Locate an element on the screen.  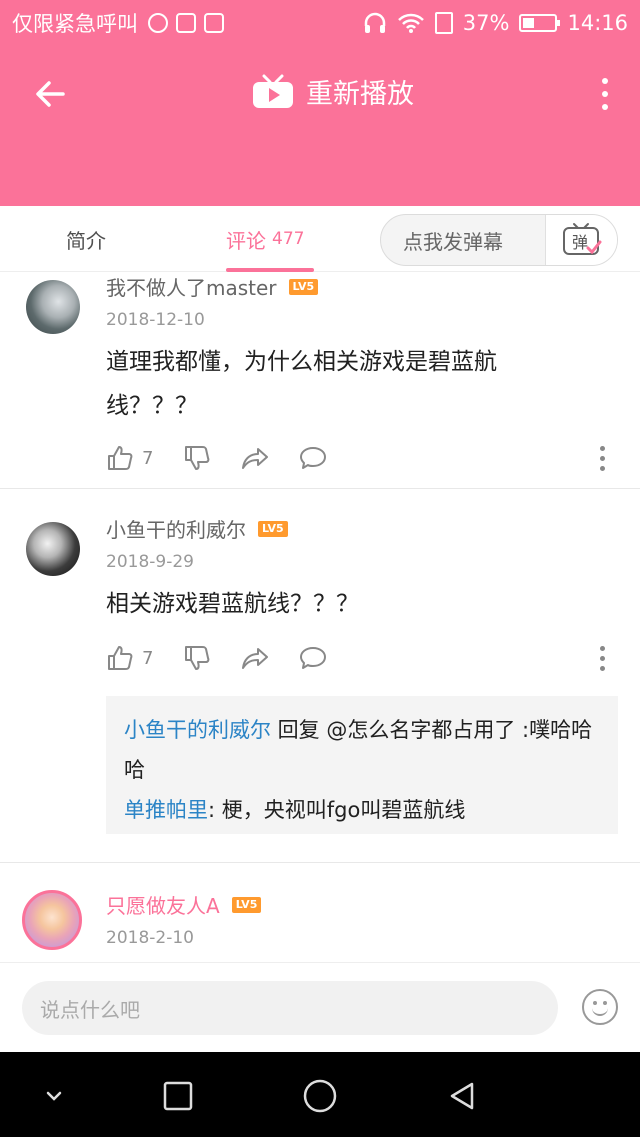
reply-line: 单推帕里: 梗，央视叫fgo叫碧蓝航线 is located at coordinates (362, 810).